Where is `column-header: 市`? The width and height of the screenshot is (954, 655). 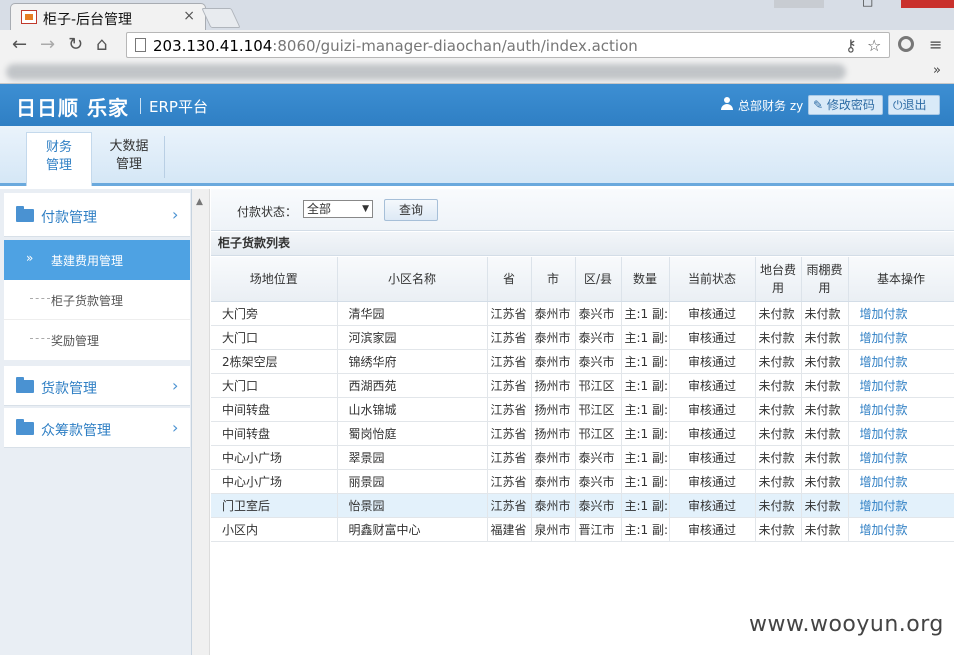
column-header: 市 is located at coordinates (553, 279).